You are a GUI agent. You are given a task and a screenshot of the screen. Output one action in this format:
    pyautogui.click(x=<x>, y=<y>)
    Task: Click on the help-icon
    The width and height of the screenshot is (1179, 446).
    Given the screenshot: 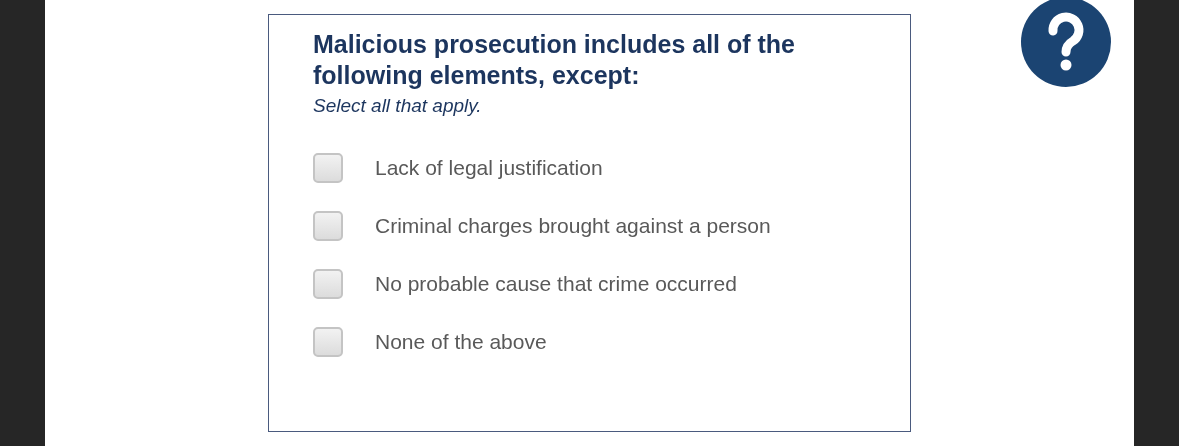 What is the action you would take?
    pyautogui.click(x=1066, y=44)
    